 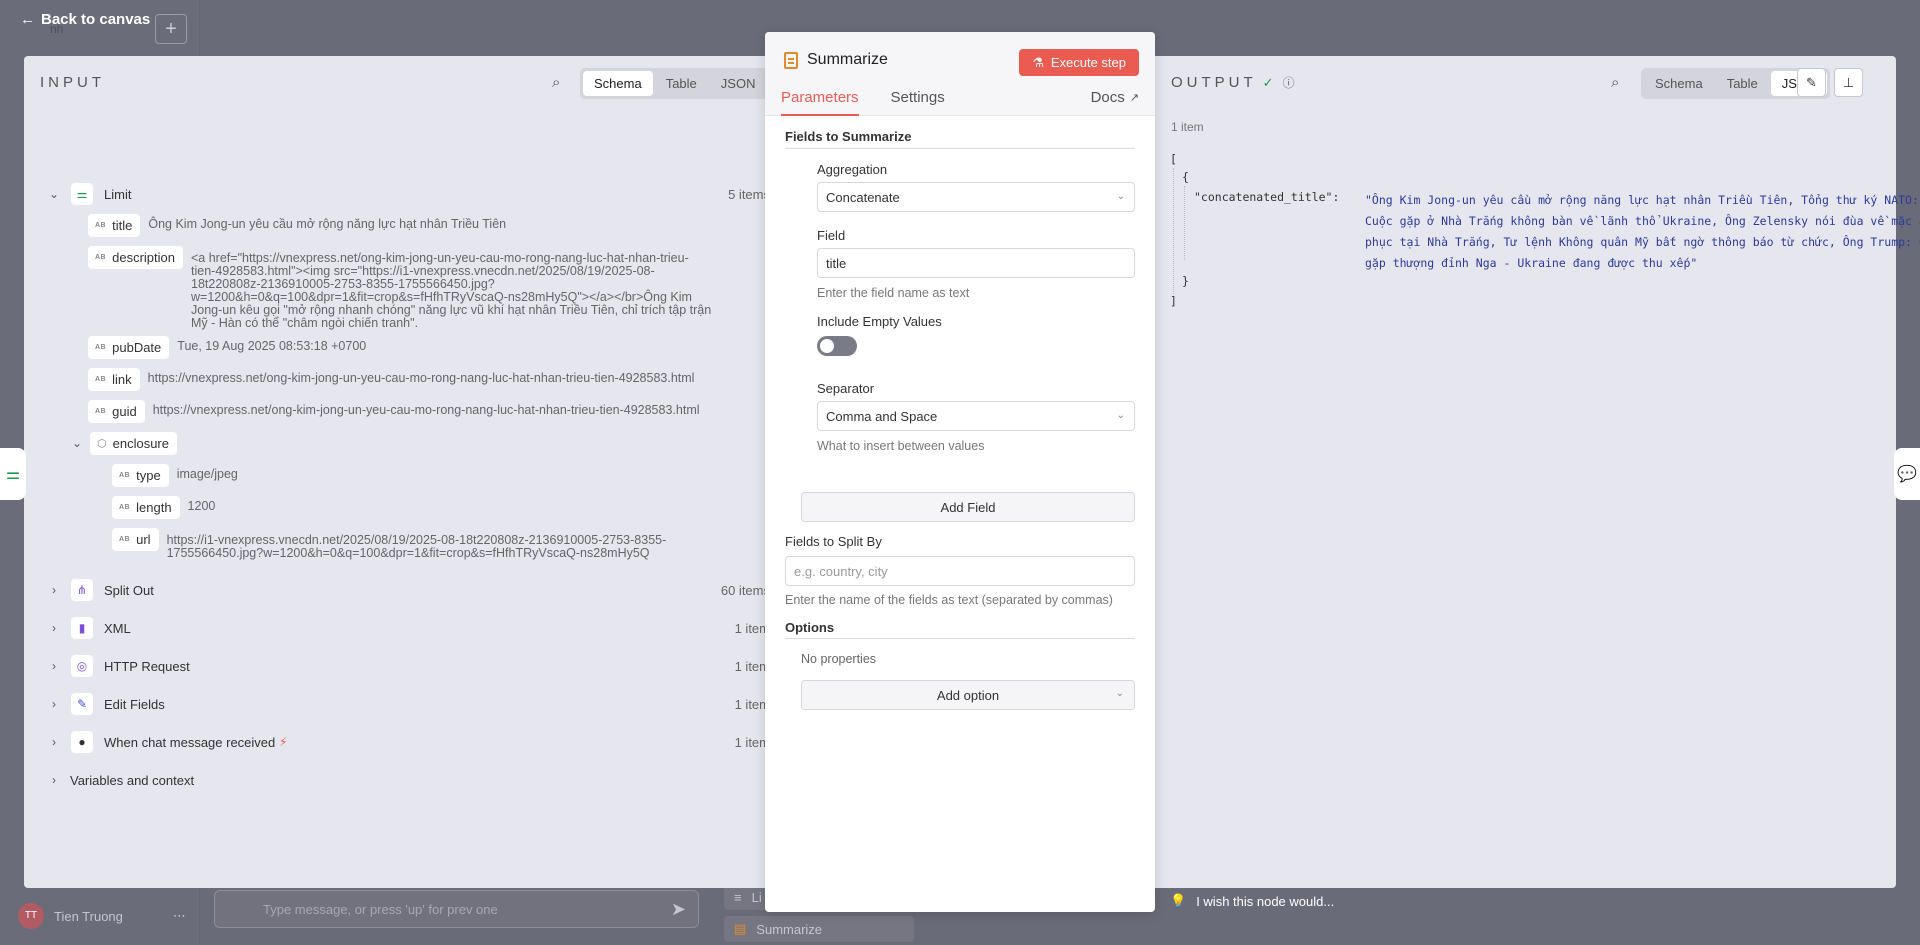 What do you see at coordinates (976, 416) in the screenshot?
I see `separator-select: Comma and Space ⌄` at bounding box center [976, 416].